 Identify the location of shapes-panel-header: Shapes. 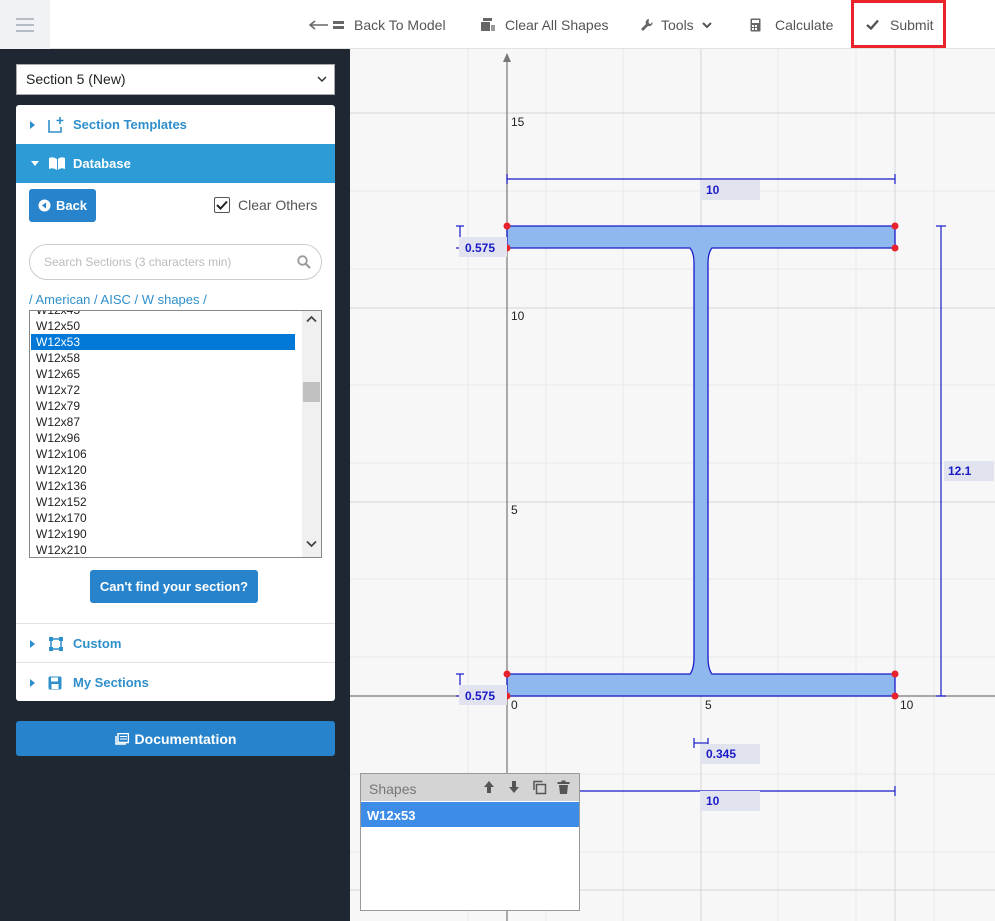
(470, 787).